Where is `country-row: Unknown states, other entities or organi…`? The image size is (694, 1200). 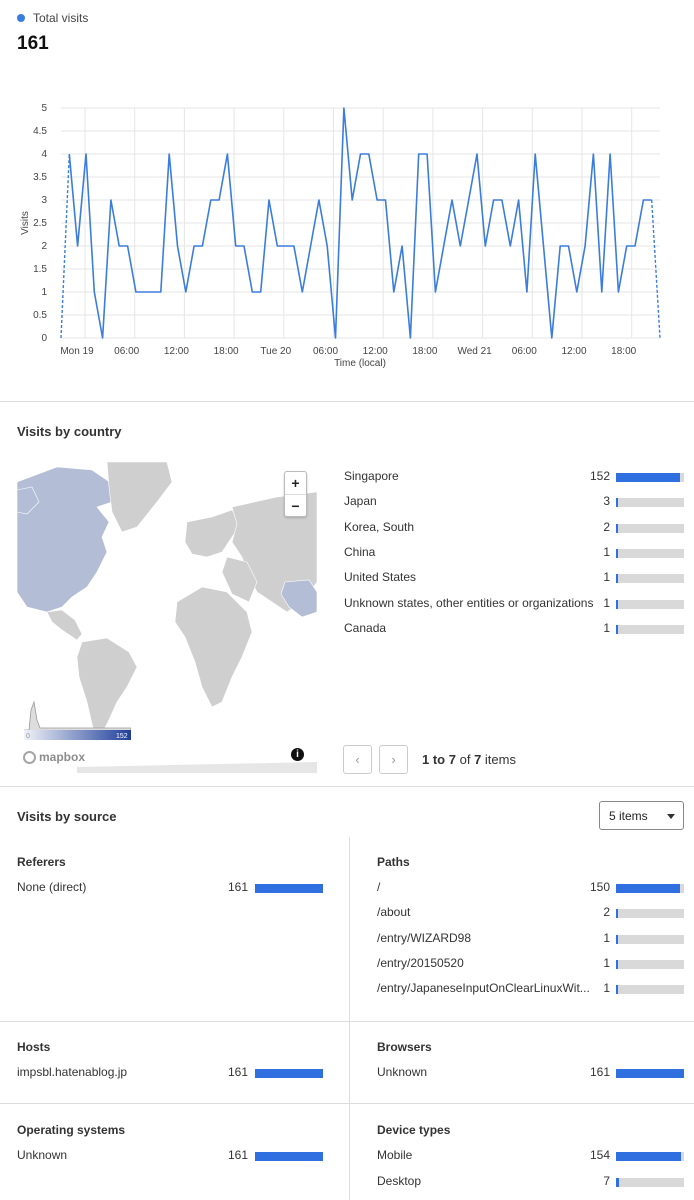 country-row: Unknown states, other entities or organi… is located at coordinates (514, 605).